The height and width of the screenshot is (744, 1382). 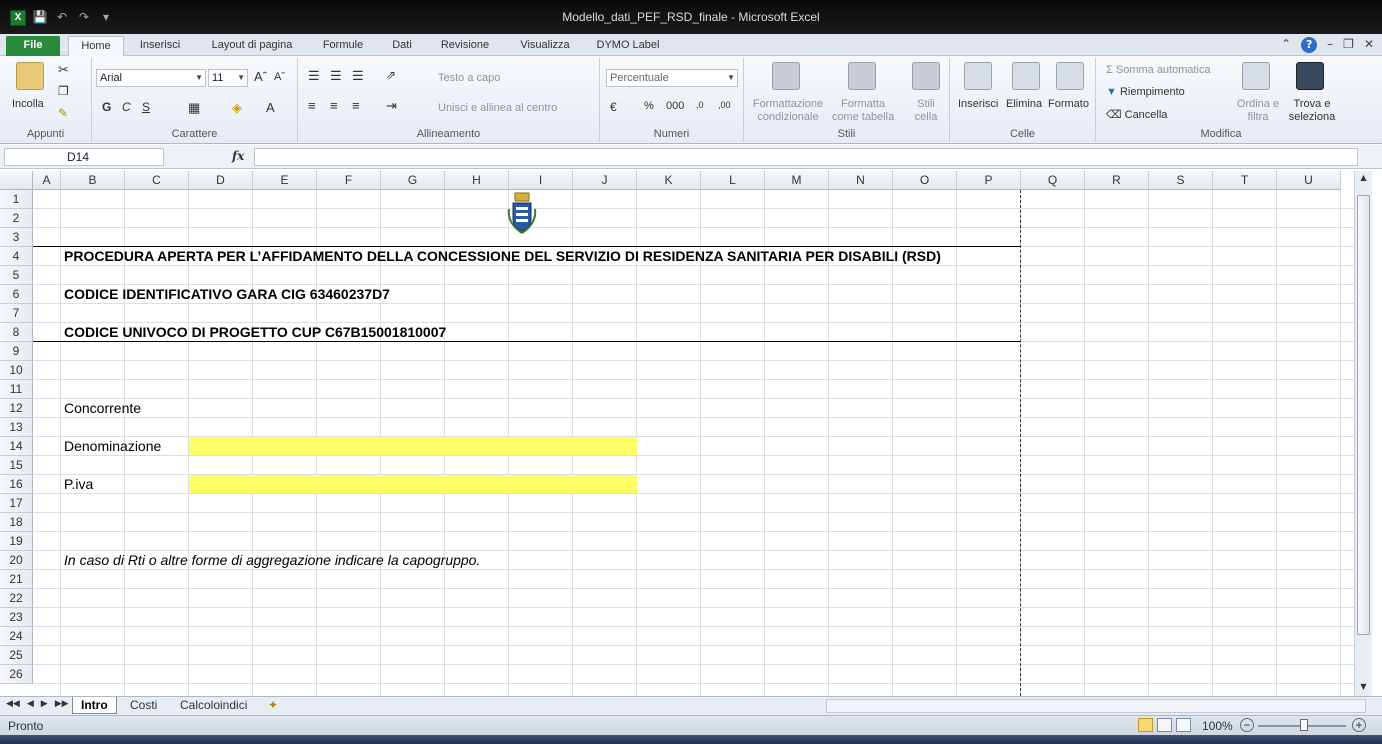 I want to click on zoom-in-icon: +, so click(x=1359, y=725).